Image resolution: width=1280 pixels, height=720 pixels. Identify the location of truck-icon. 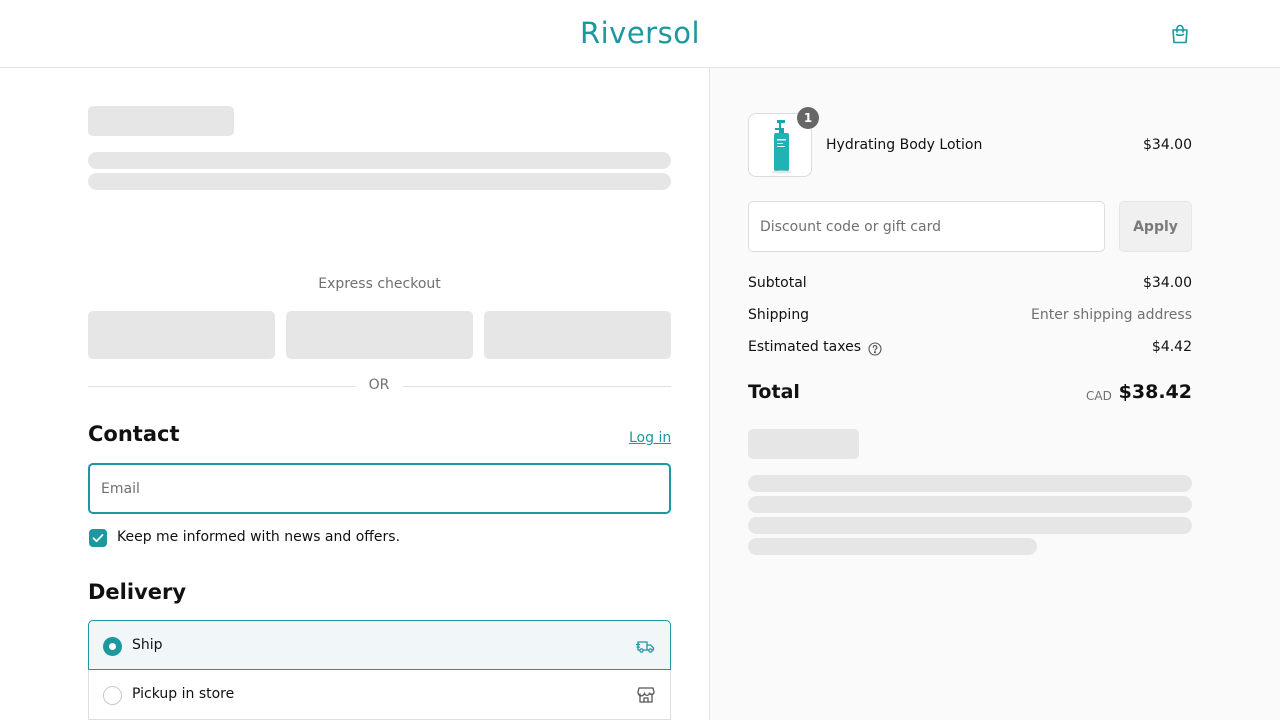
(645, 646).